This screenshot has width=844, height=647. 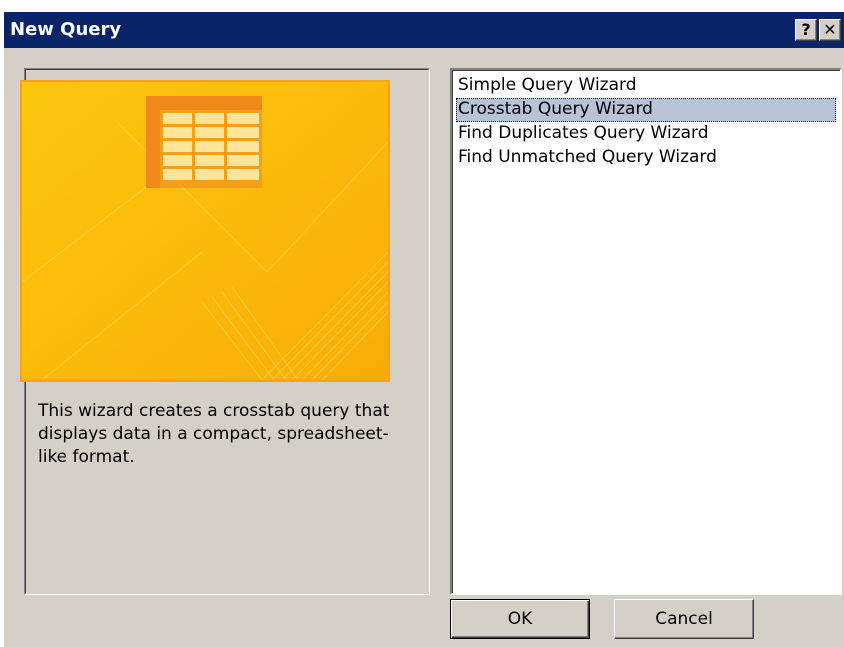 What do you see at coordinates (204, 142) in the screenshot?
I see `table-icon` at bounding box center [204, 142].